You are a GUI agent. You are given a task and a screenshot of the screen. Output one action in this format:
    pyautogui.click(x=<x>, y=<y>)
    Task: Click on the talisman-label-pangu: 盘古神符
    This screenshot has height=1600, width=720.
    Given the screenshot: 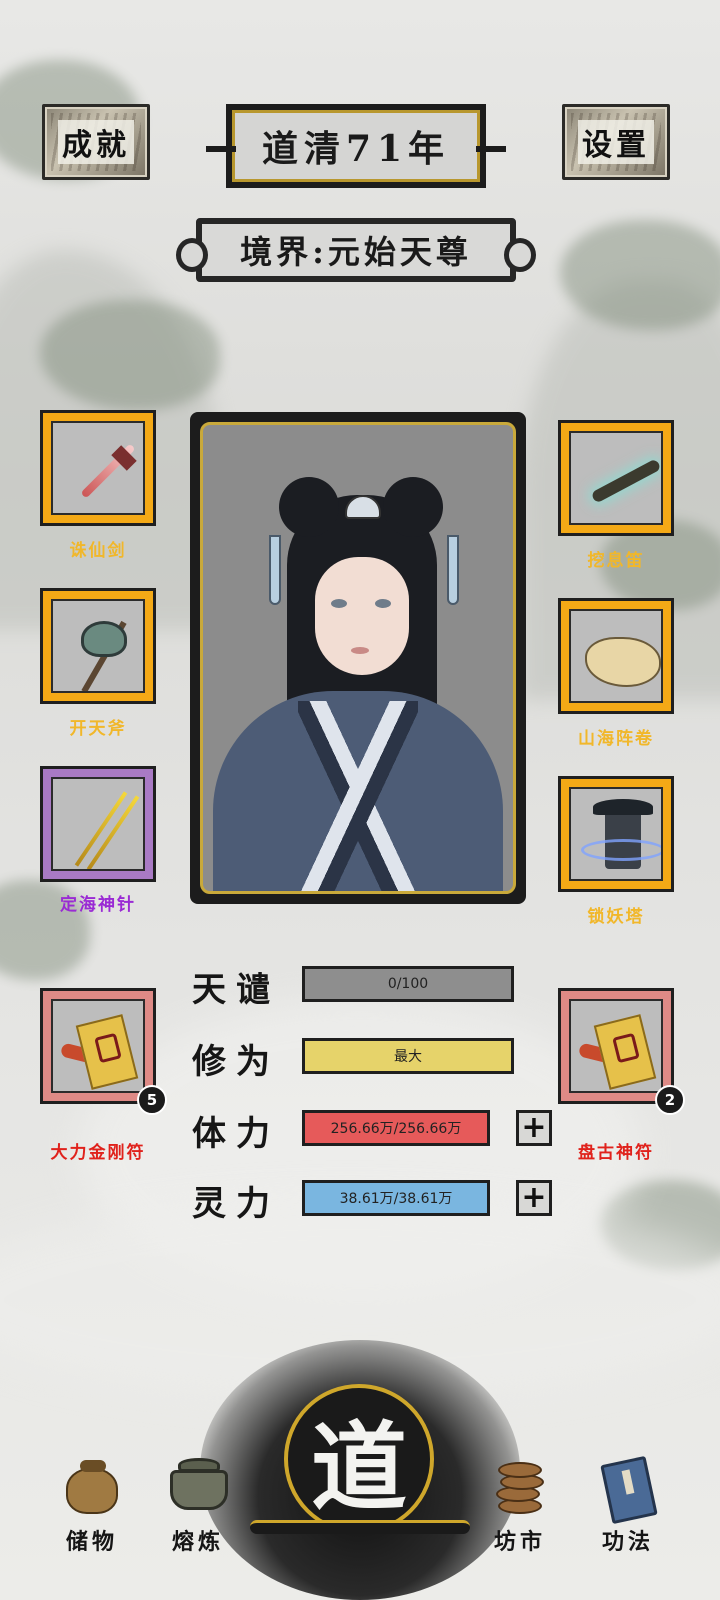 What is the action you would take?
    pyautogui.click(x=616, y=1153)
    